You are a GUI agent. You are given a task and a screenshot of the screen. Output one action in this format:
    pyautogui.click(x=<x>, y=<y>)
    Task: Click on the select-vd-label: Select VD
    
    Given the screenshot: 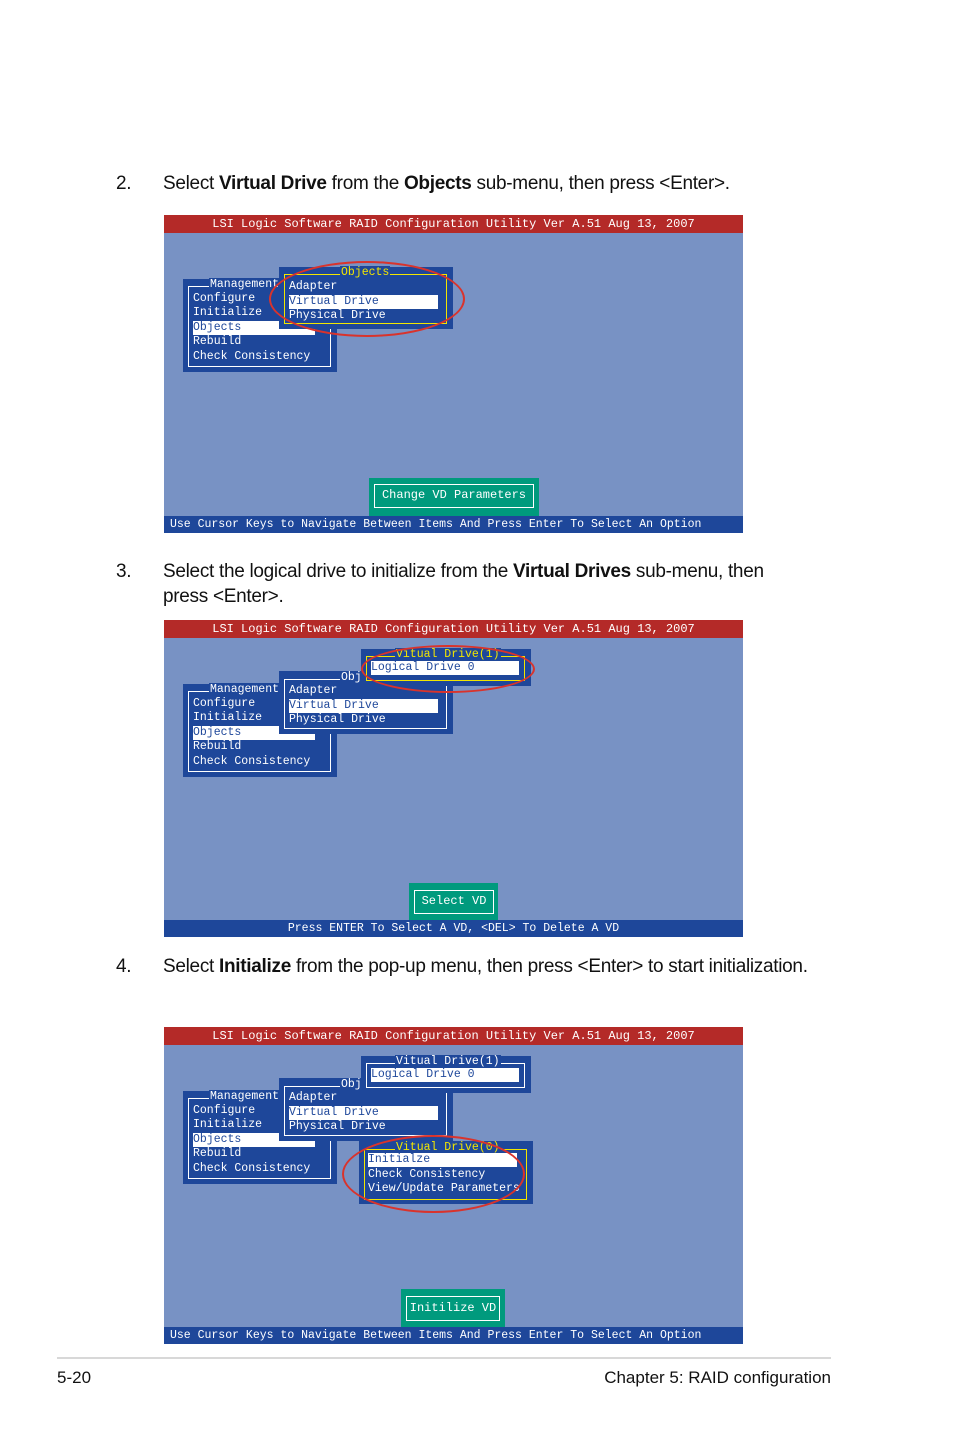 What is the action you would take?
    pyautogui.click(x=454, y=902)
    